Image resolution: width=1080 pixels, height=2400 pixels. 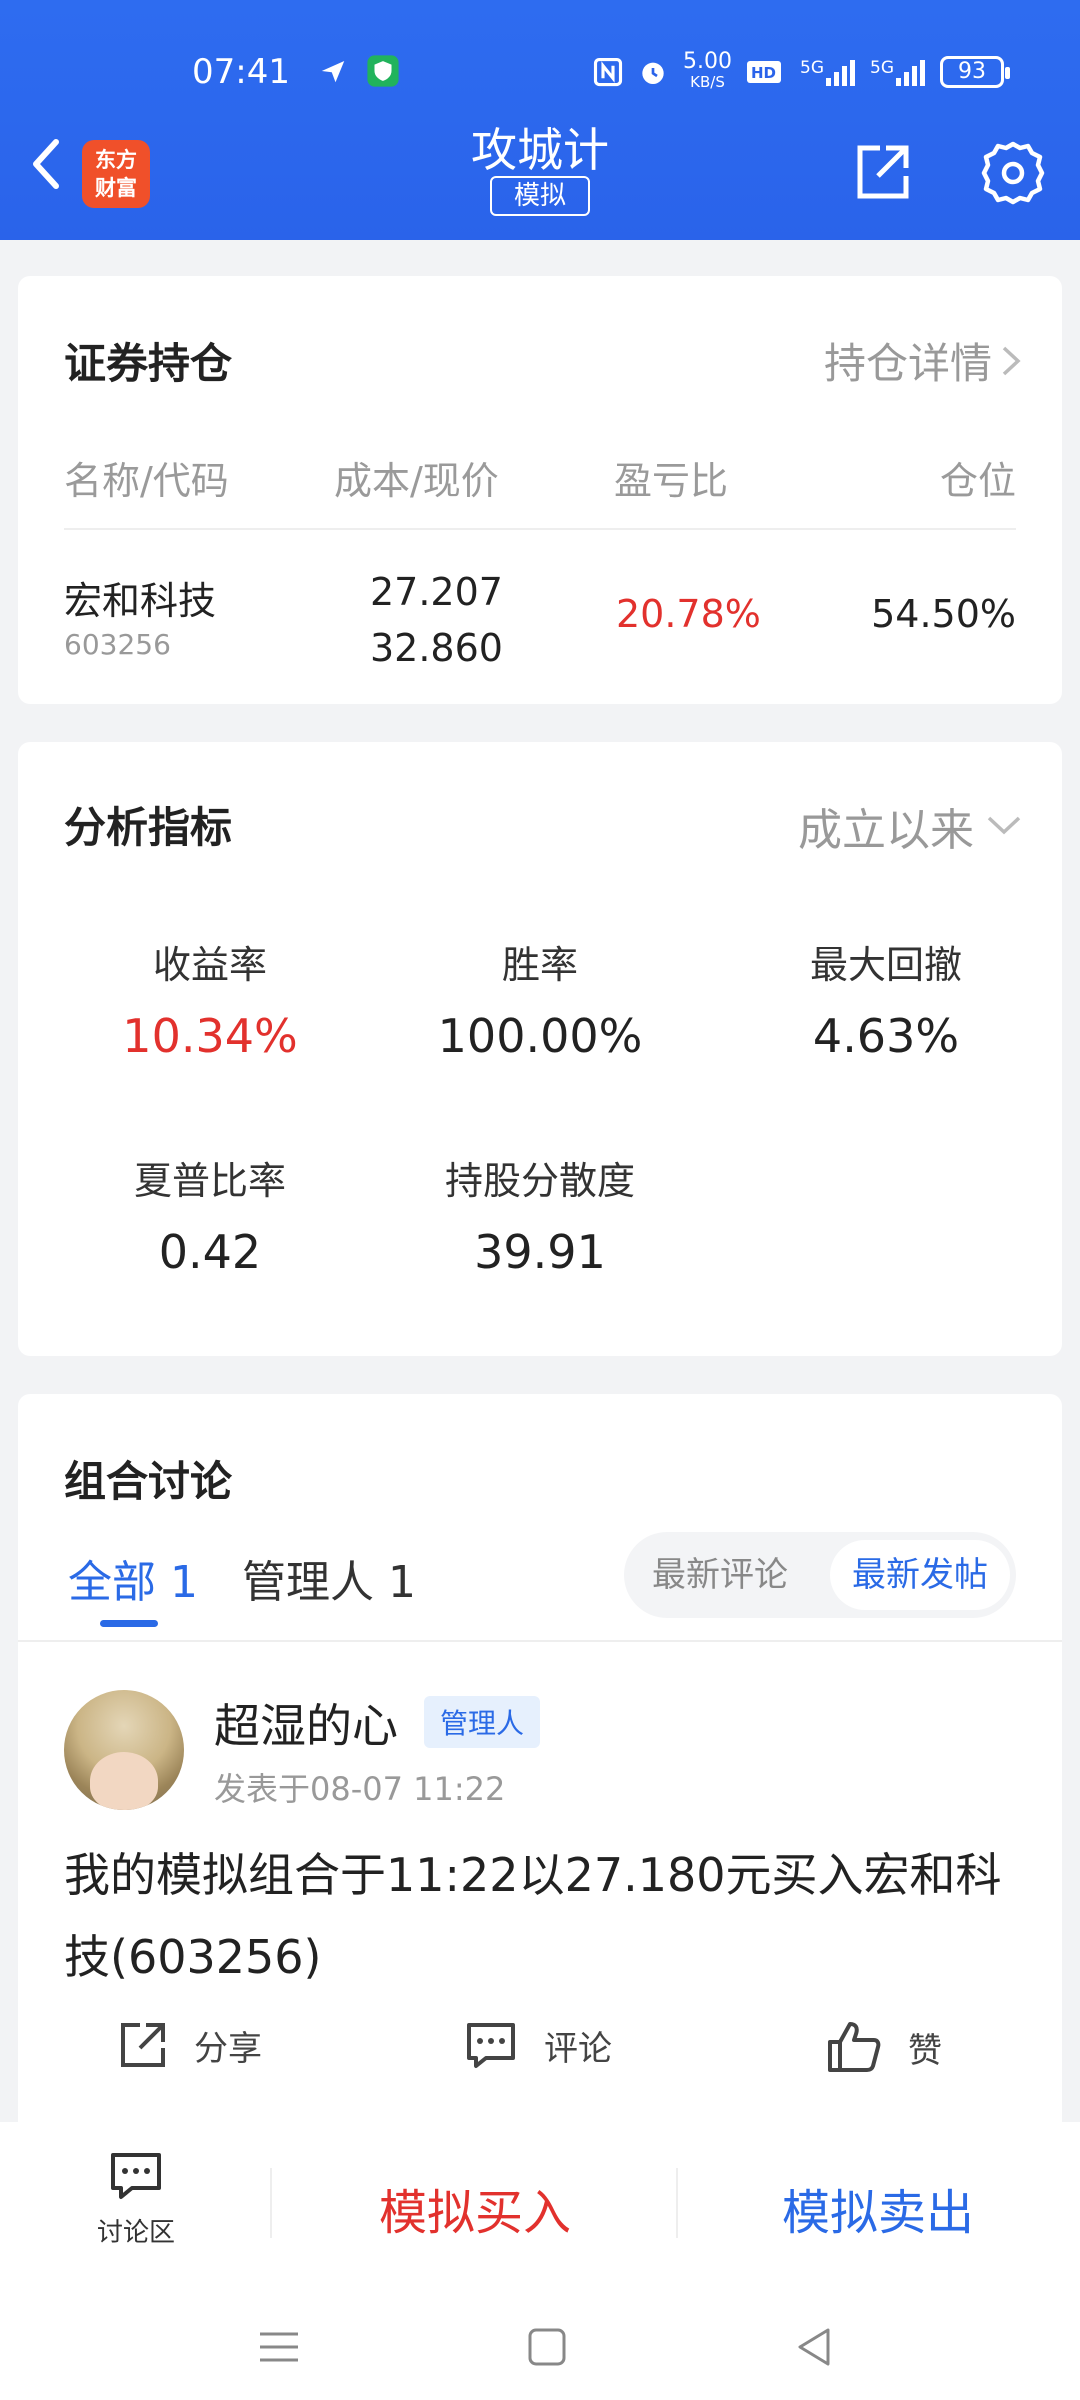 I want to click on menu-icon, so click(x=279, y=2347).